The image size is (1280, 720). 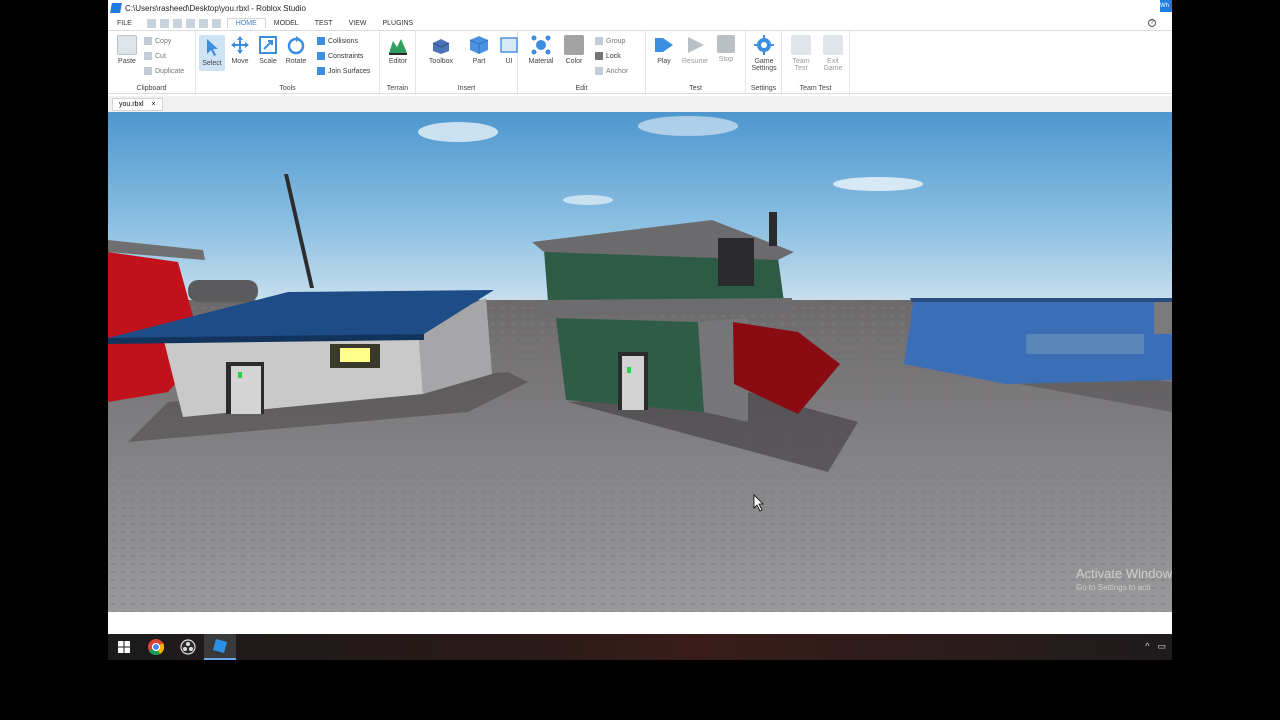 I want to click on material-icon, so click(x=541, y=45).